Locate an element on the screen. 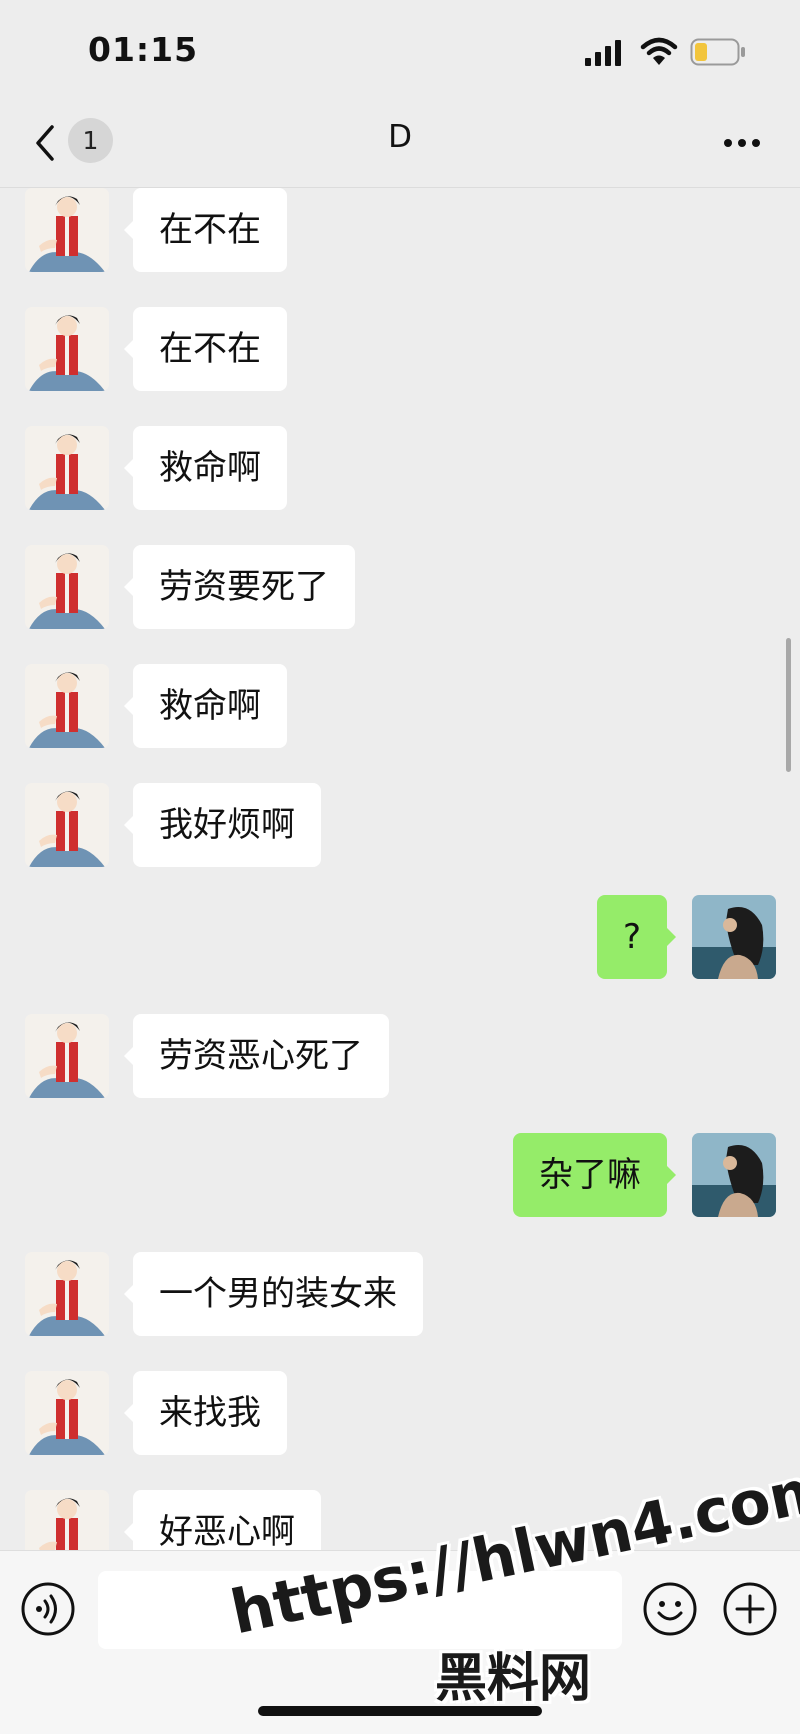 The height and width of the screenshot is (1734, 800). message-row: 我好烦啊 is located at coordinates (400, 826).